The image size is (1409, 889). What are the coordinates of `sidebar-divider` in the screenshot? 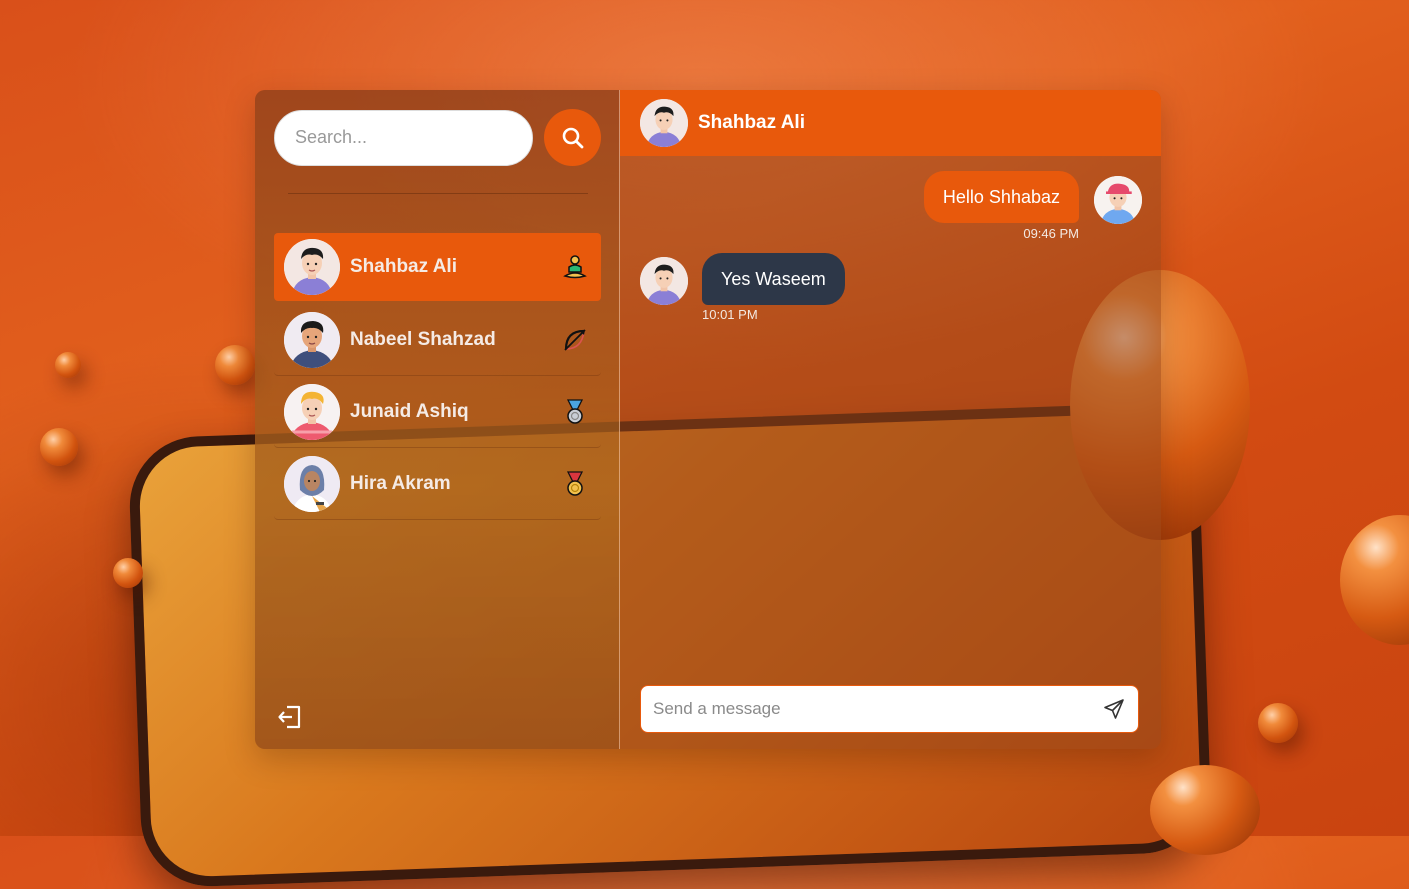 It's located at (438, 193).